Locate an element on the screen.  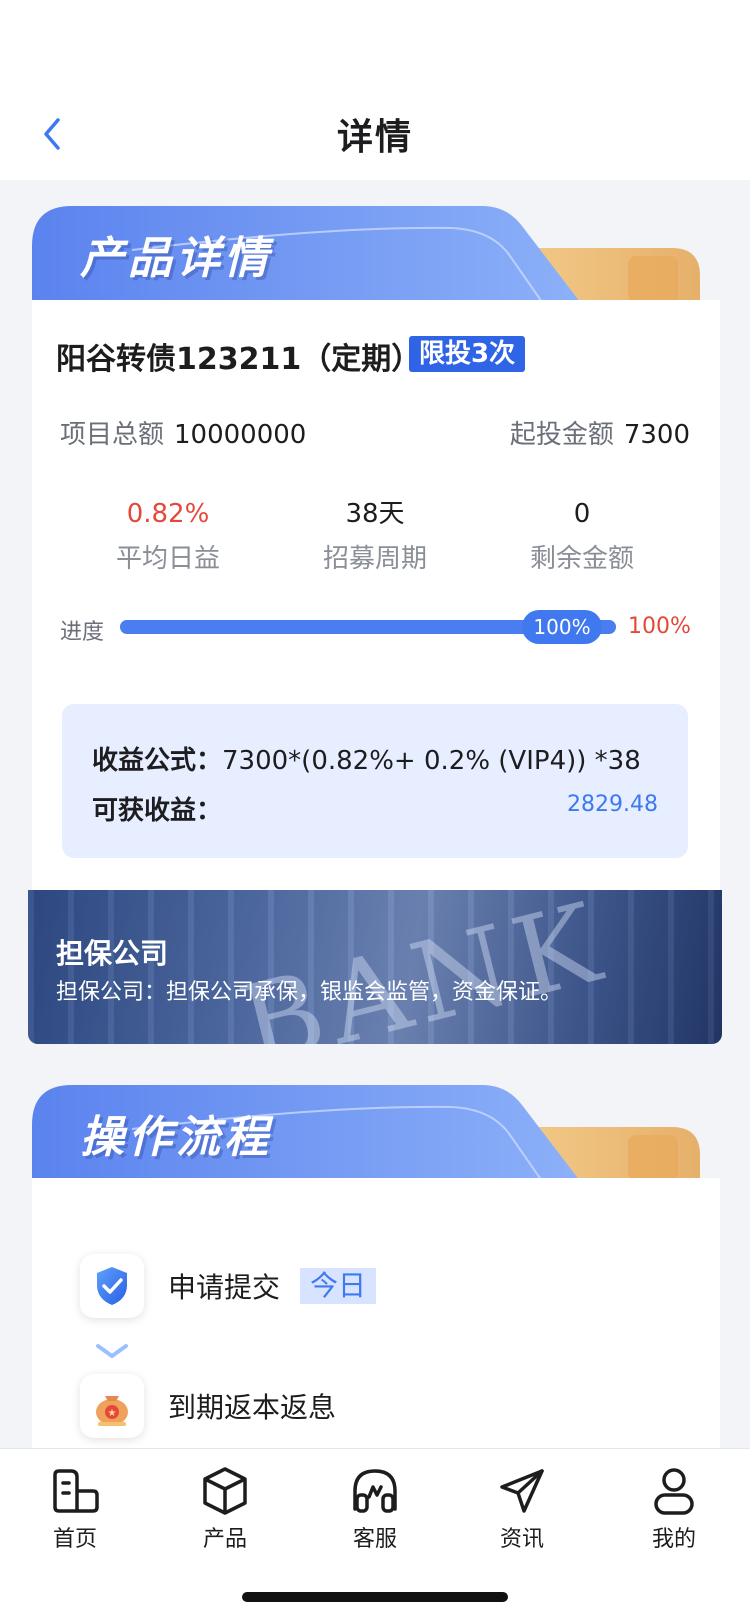
min-amount: 起投金额 7300 is located at coordinates (600, 432).